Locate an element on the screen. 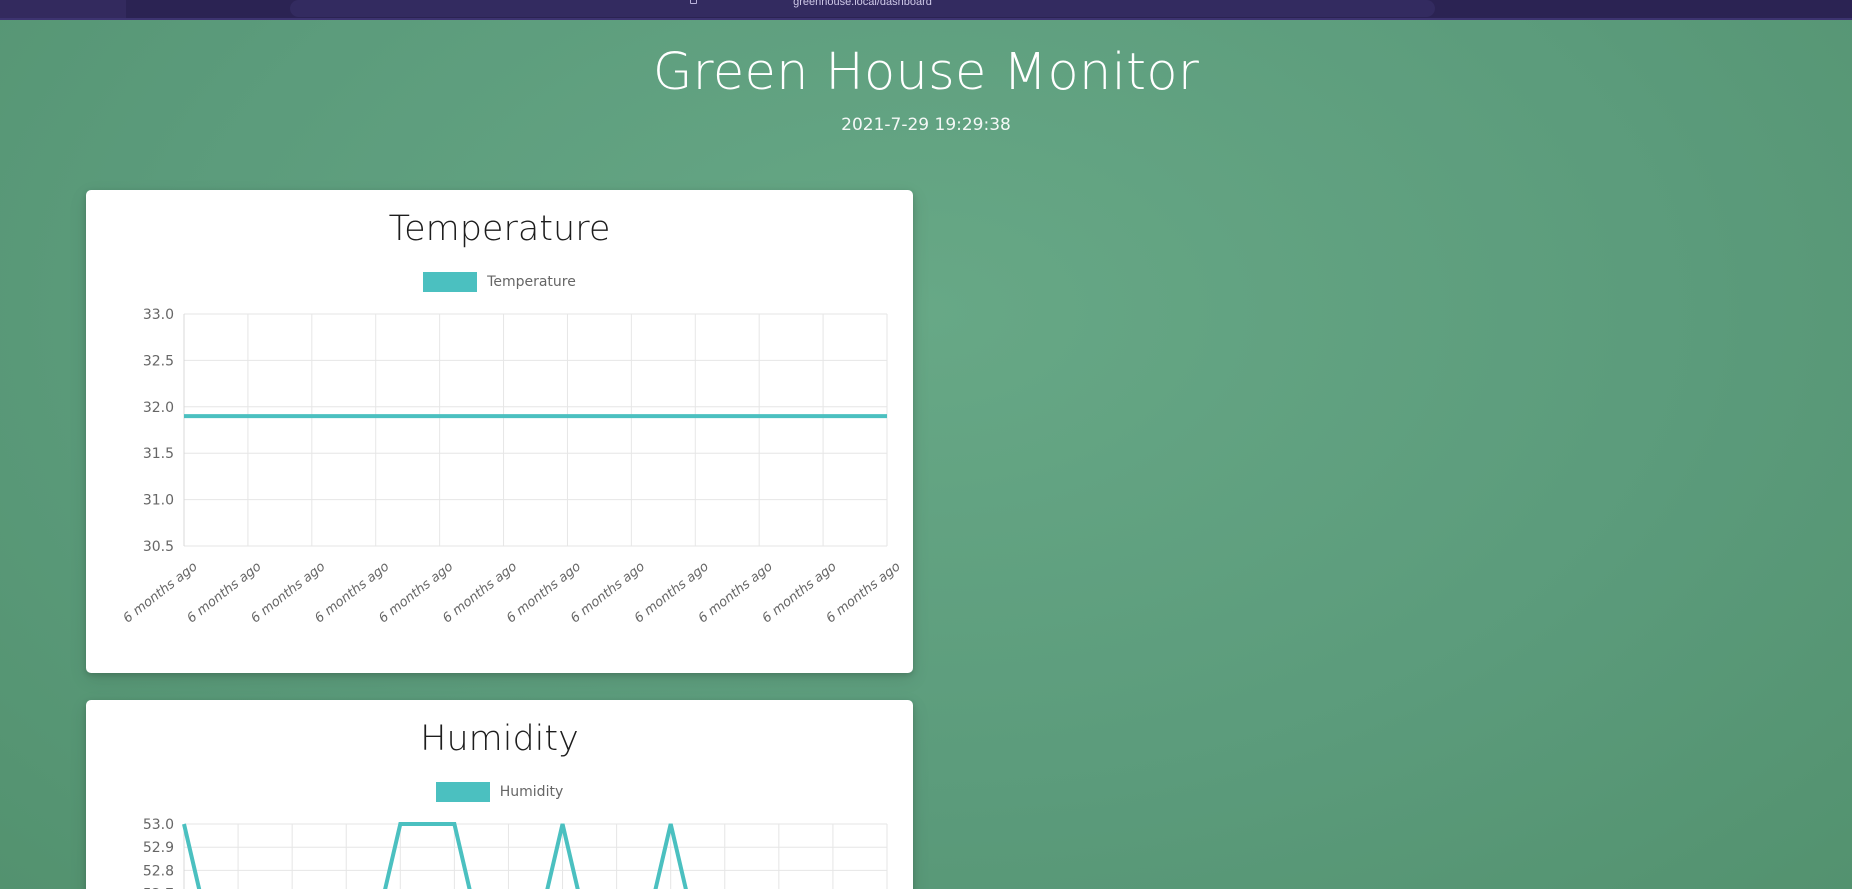 This screenshot has width=1852, height=889. svg-text: 31.0 is located at coordinates (158, 501).